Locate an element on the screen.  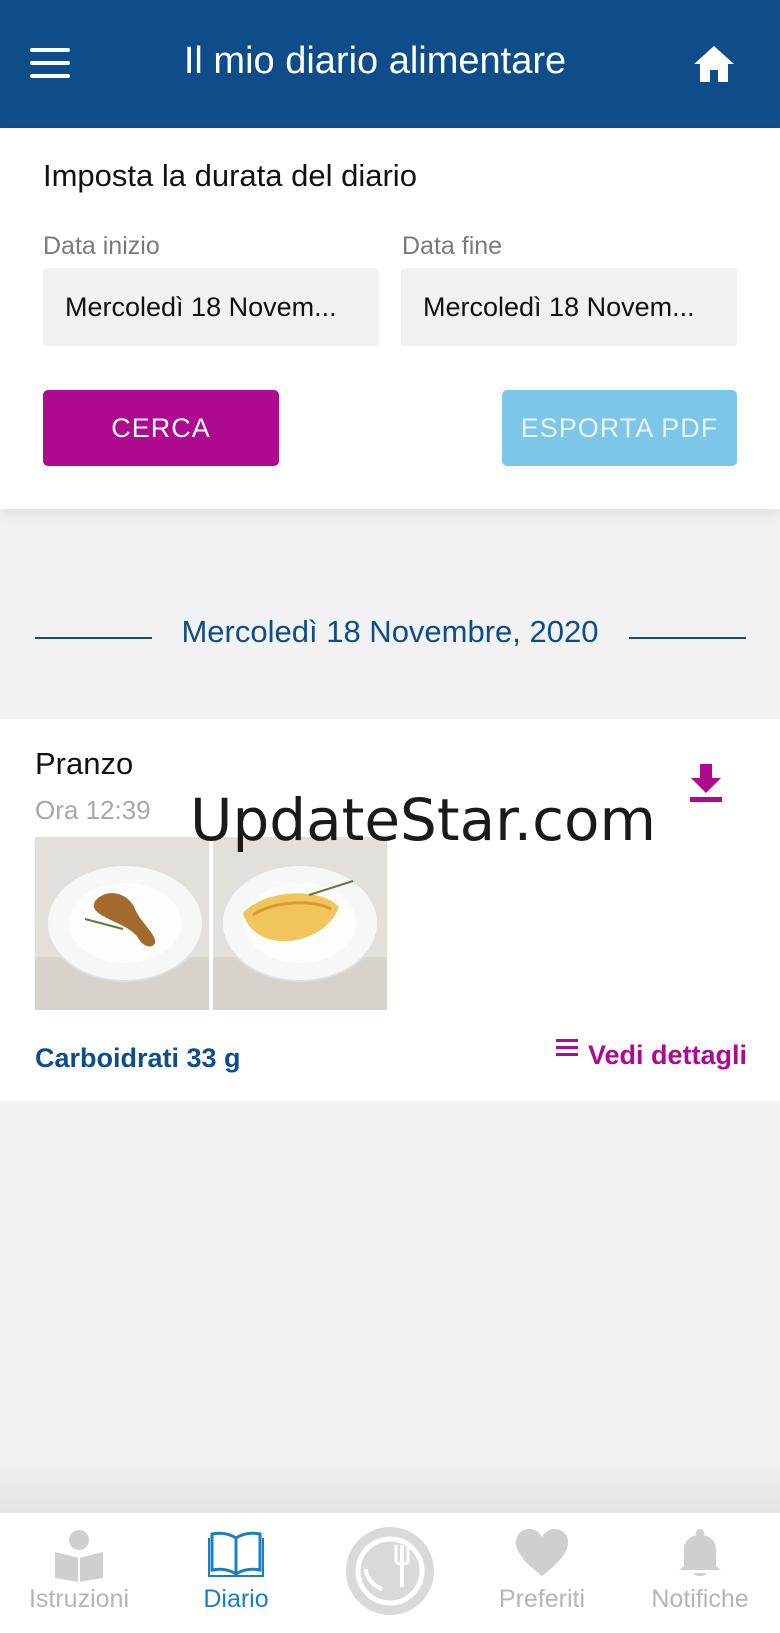
nav-preferiti is located at coordinates (542, 1553).